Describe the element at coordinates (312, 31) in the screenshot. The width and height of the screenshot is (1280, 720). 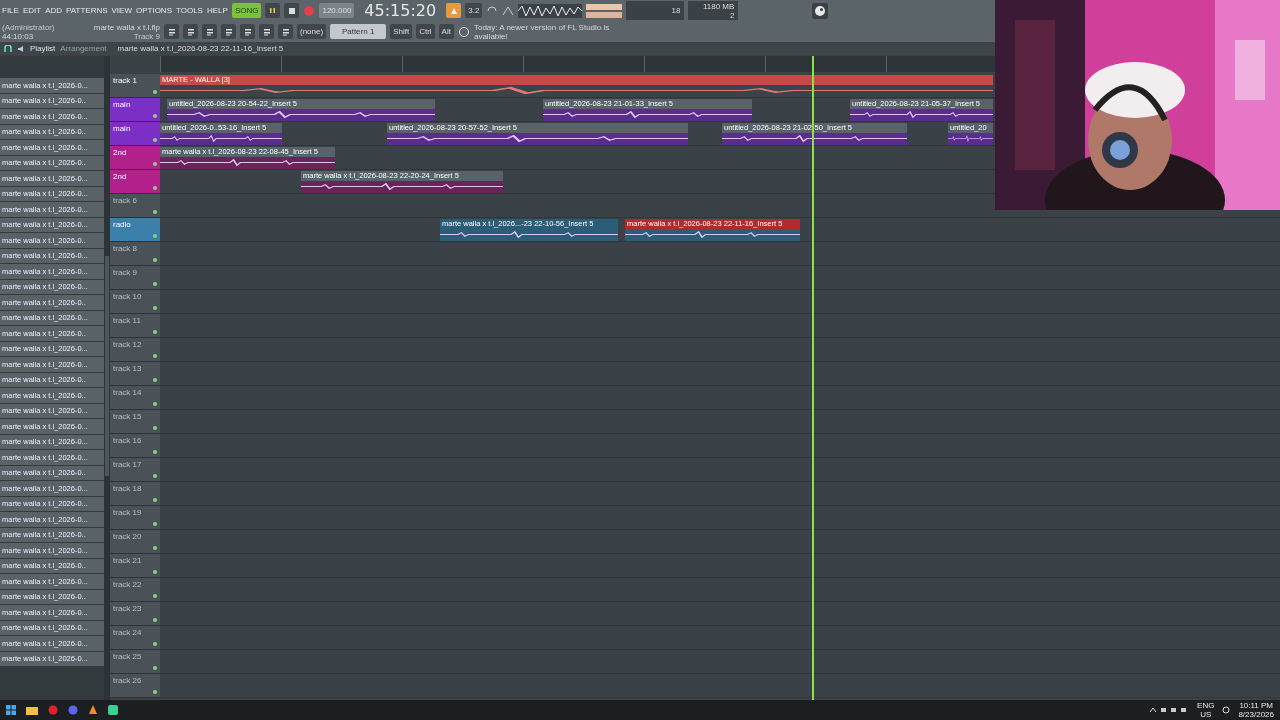
I see `mixer-track-select: (none)` at that location.